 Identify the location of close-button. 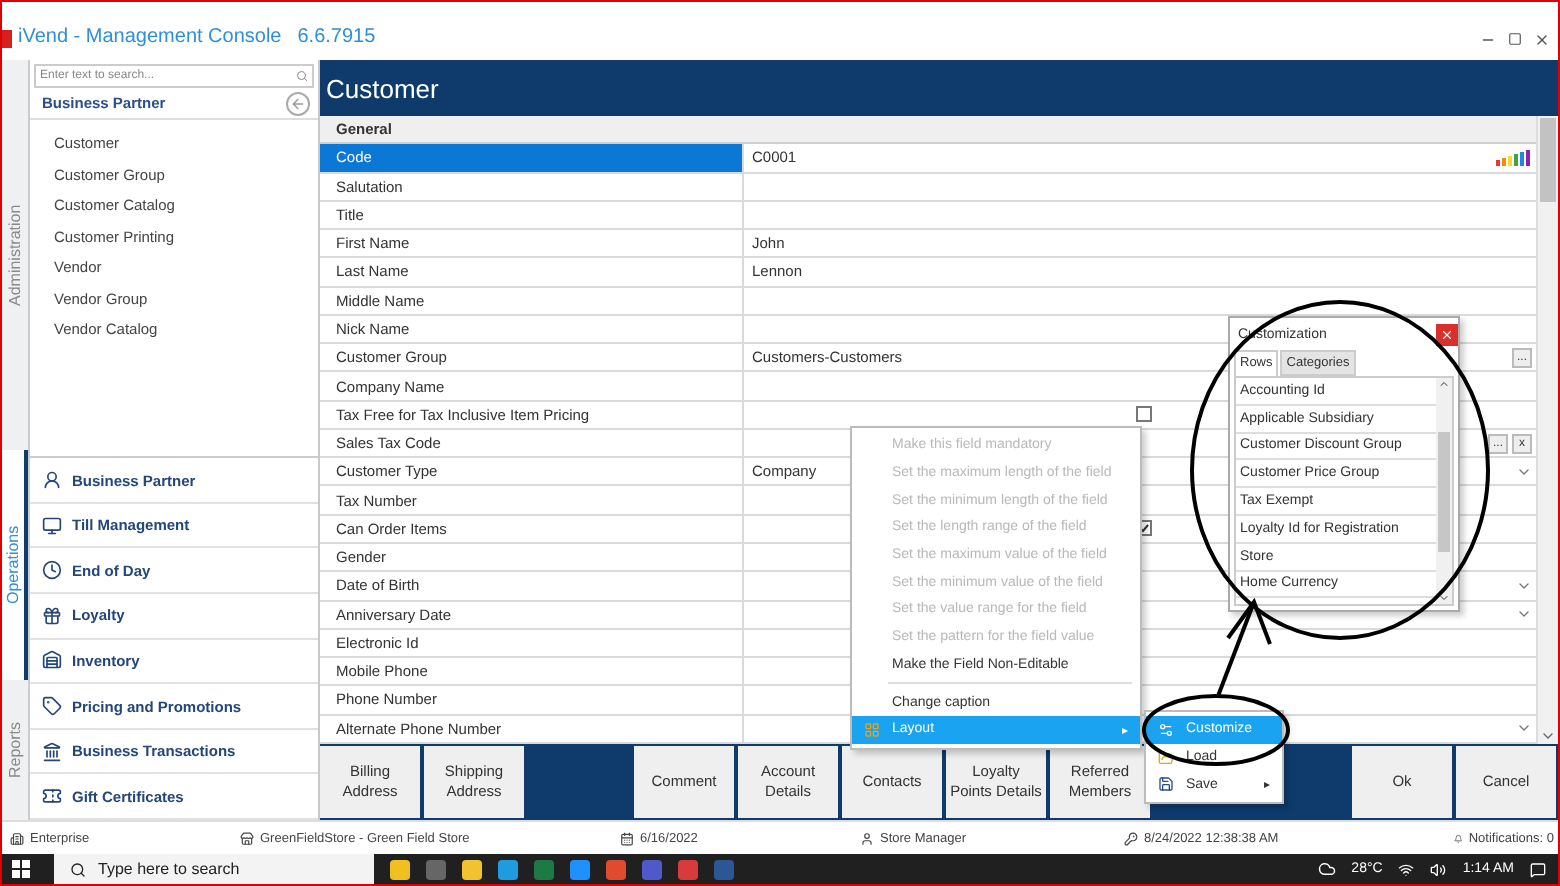
(1447, 334).